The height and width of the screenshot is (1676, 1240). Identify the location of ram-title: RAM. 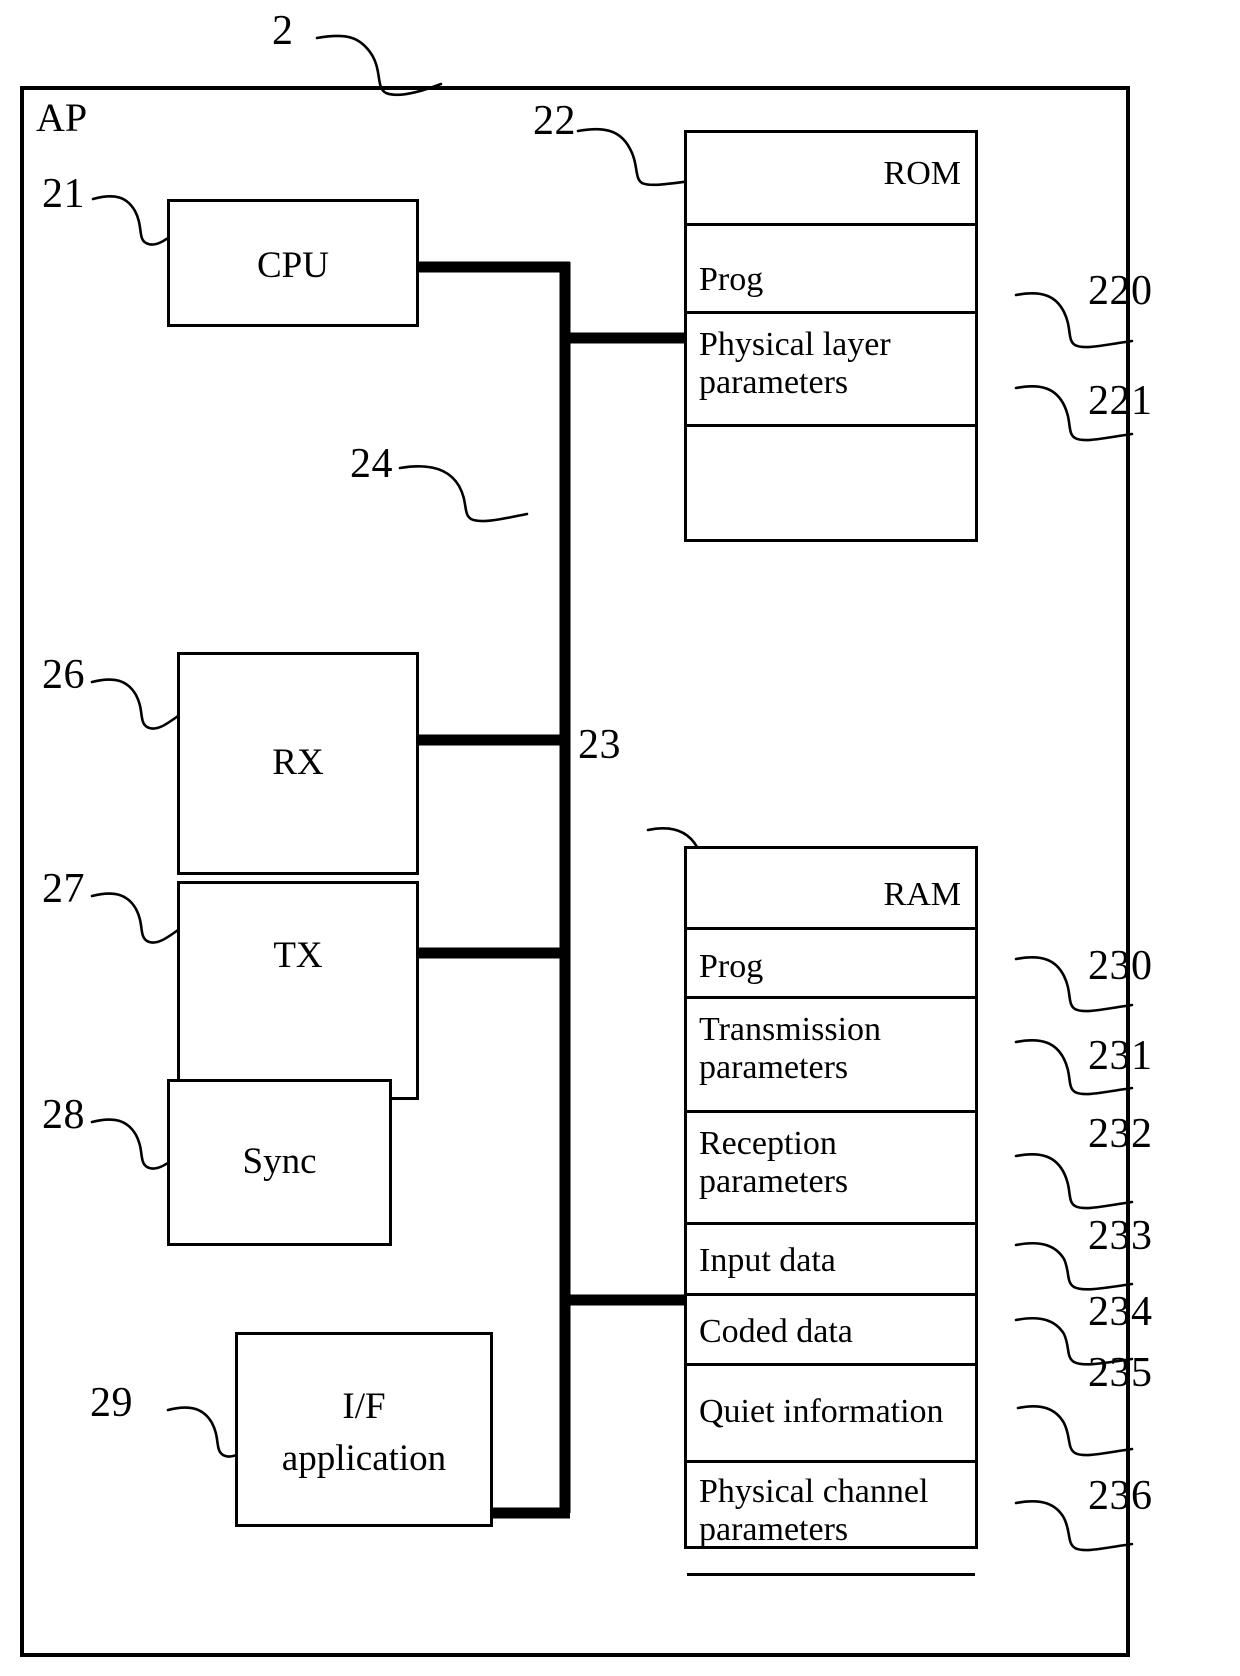
(922, 894).